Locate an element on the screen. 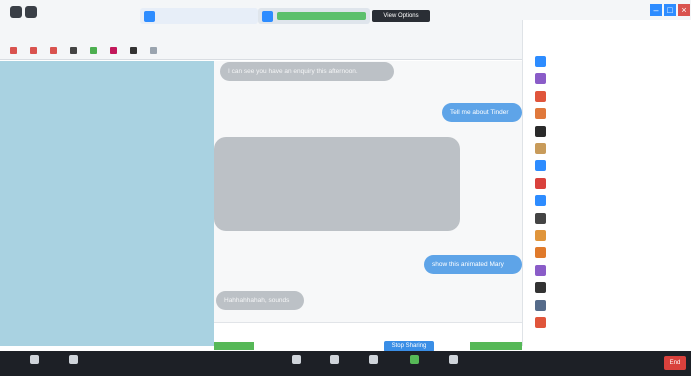  video-icon is located at coordinates (73, 359).